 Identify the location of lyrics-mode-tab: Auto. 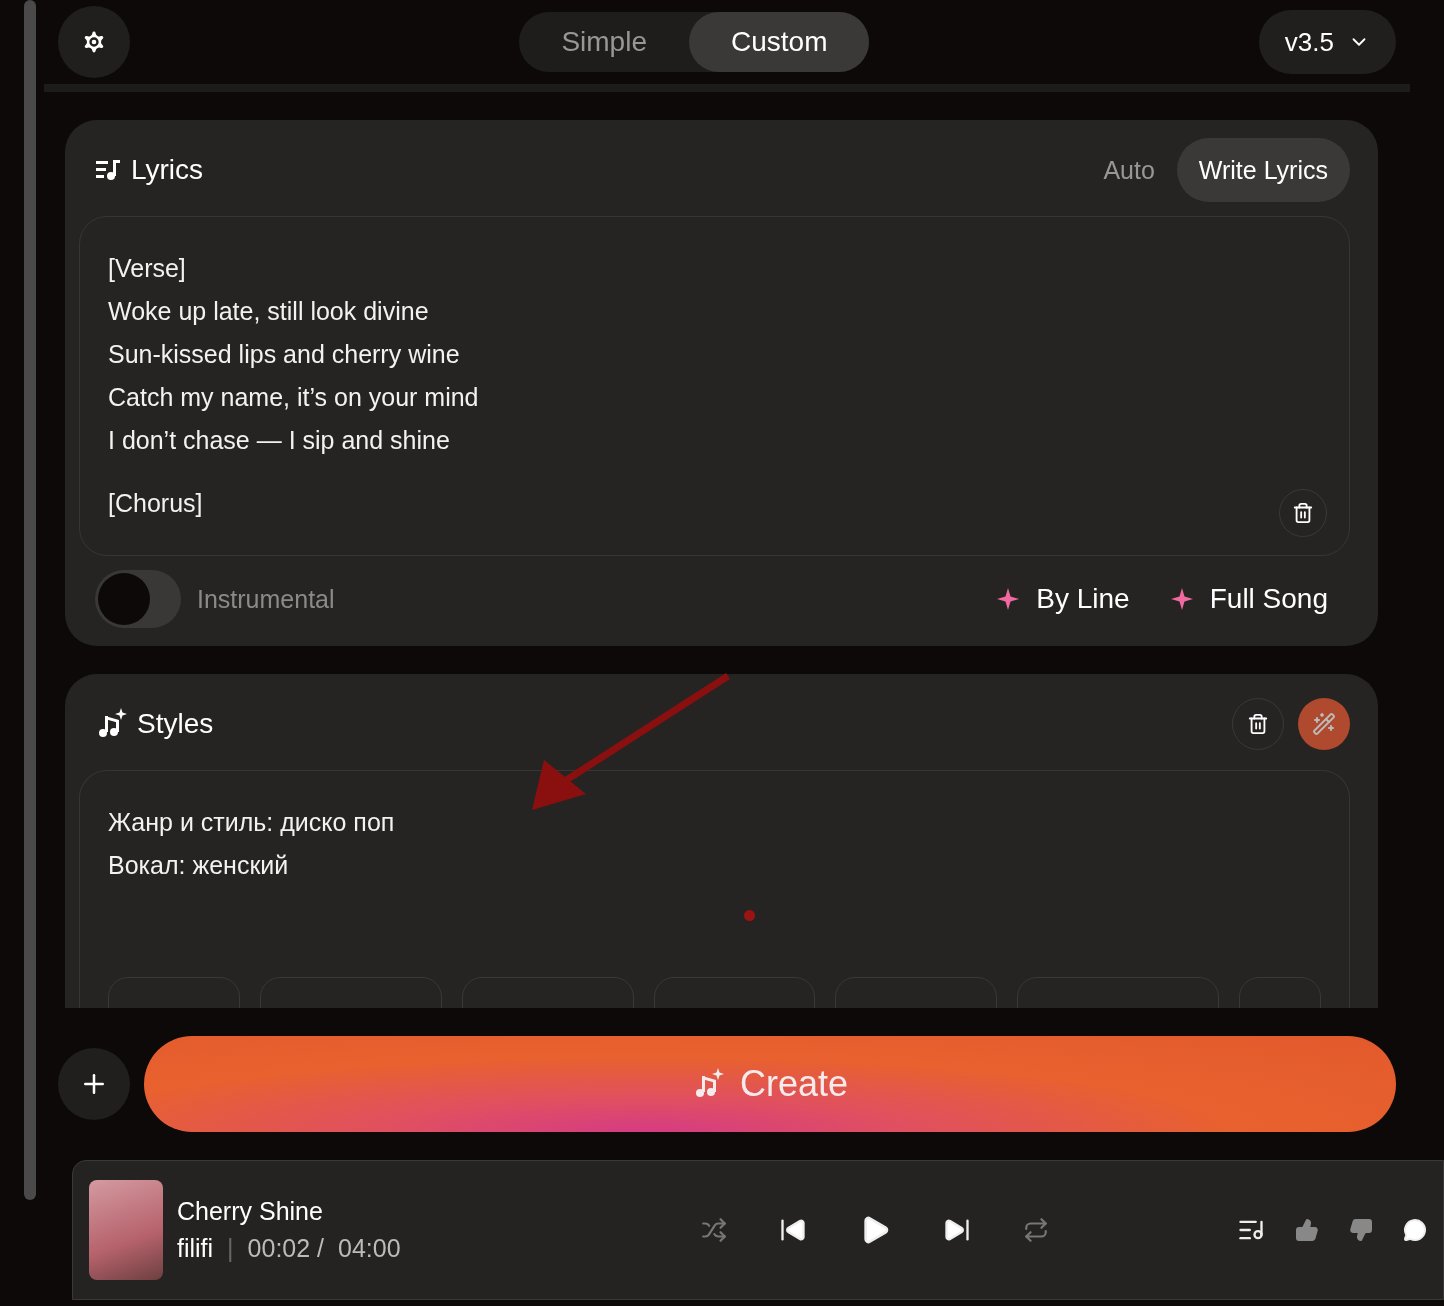
(1129, 170).